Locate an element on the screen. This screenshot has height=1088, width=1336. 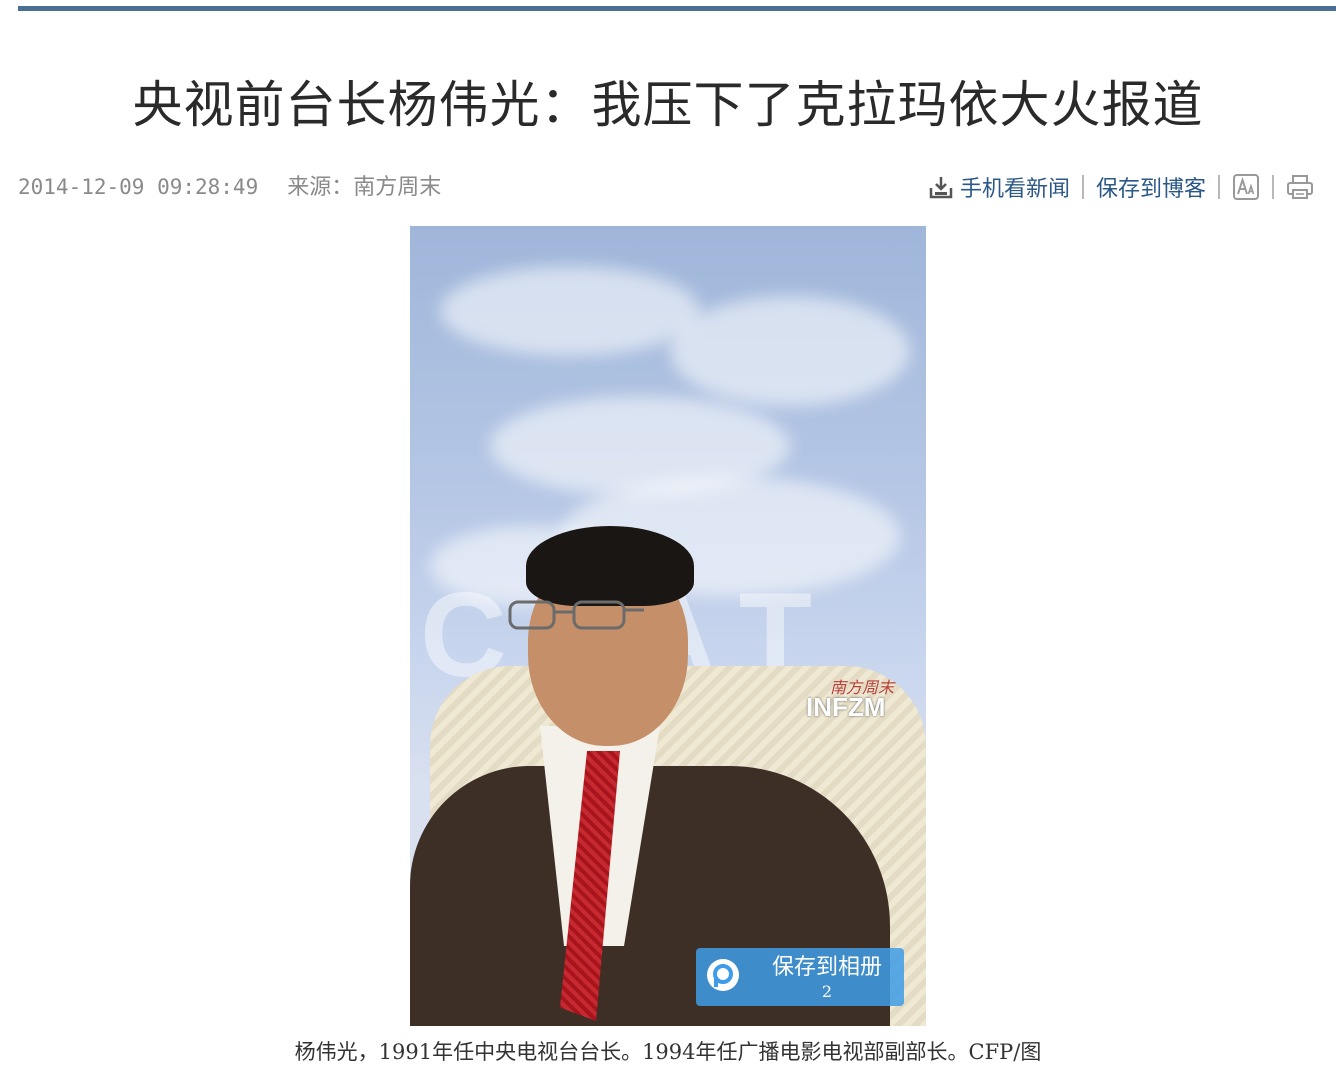
download-phone-icon is located at coordinates (941, 187).